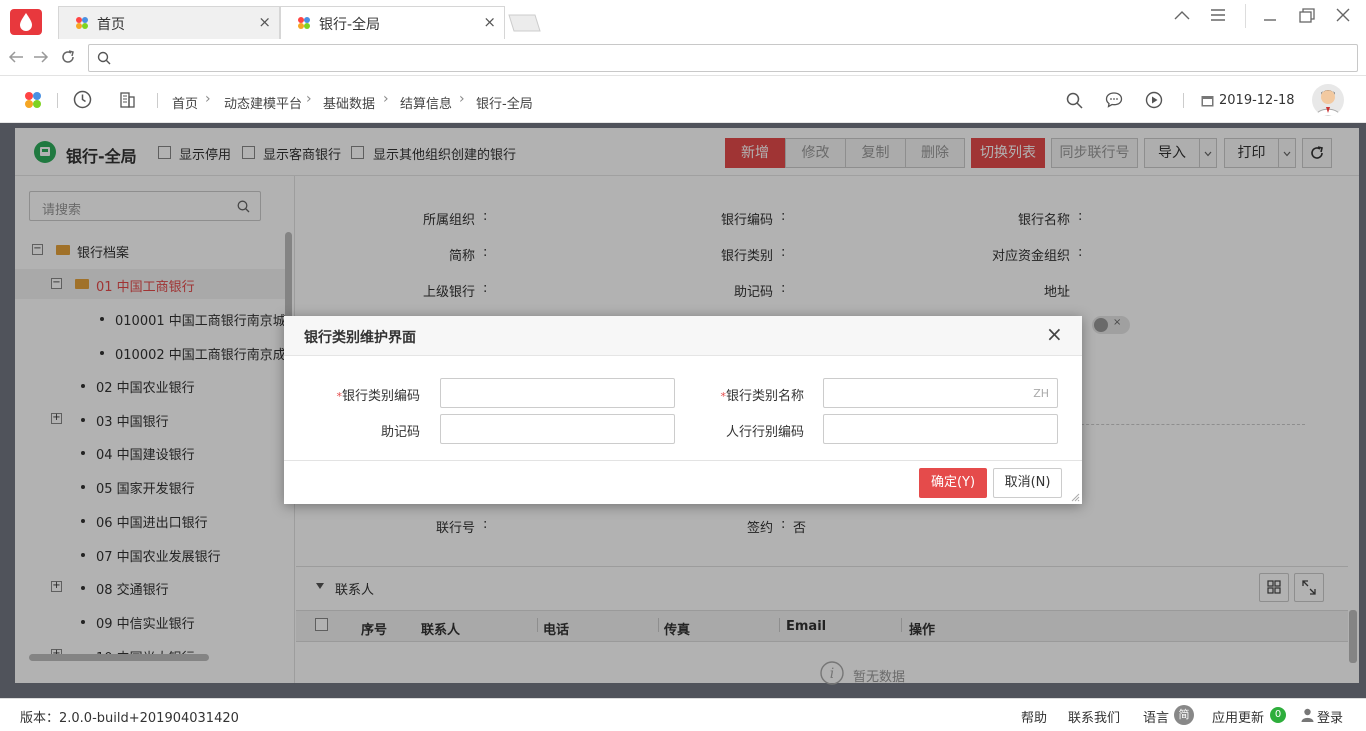 This screenshot has width=1366, height=731. What do you see at coordinates (1270, 15) in the screenshot?
I see `minimize-icon` at bounding box center [1270, 15].